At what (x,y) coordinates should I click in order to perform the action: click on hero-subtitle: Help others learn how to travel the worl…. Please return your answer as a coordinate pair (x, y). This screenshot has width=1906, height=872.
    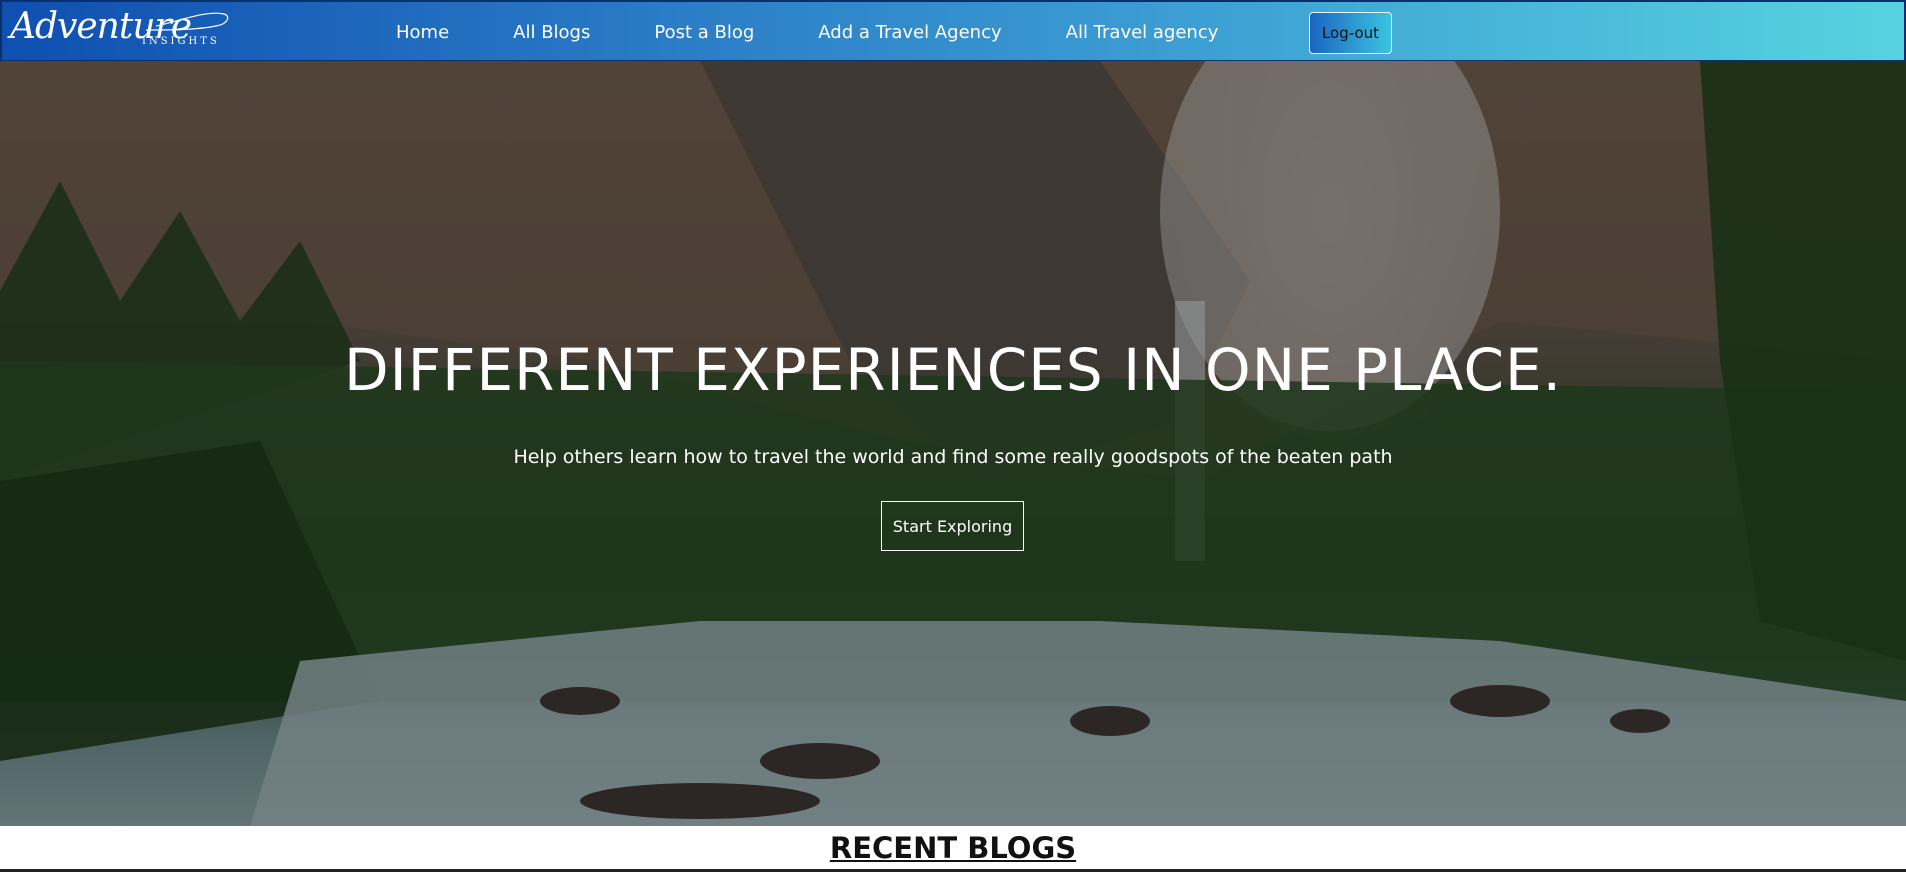
    Looking at the image, I should click on (953, 457).